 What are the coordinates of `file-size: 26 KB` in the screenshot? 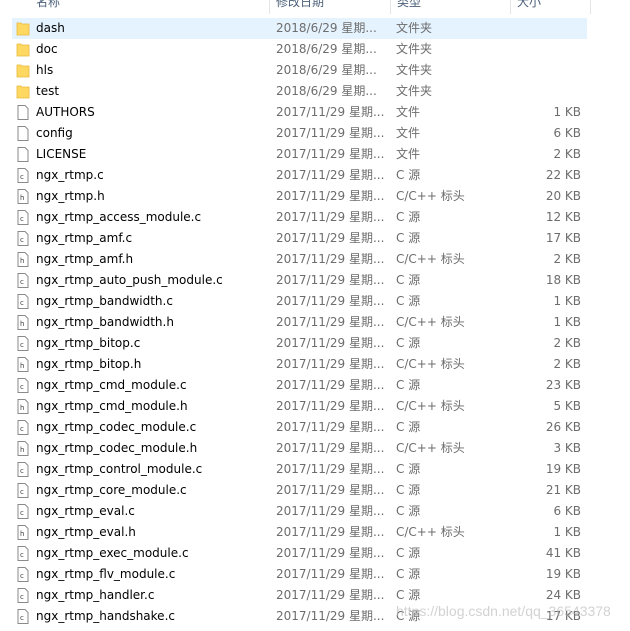 It's located at (563, 427).